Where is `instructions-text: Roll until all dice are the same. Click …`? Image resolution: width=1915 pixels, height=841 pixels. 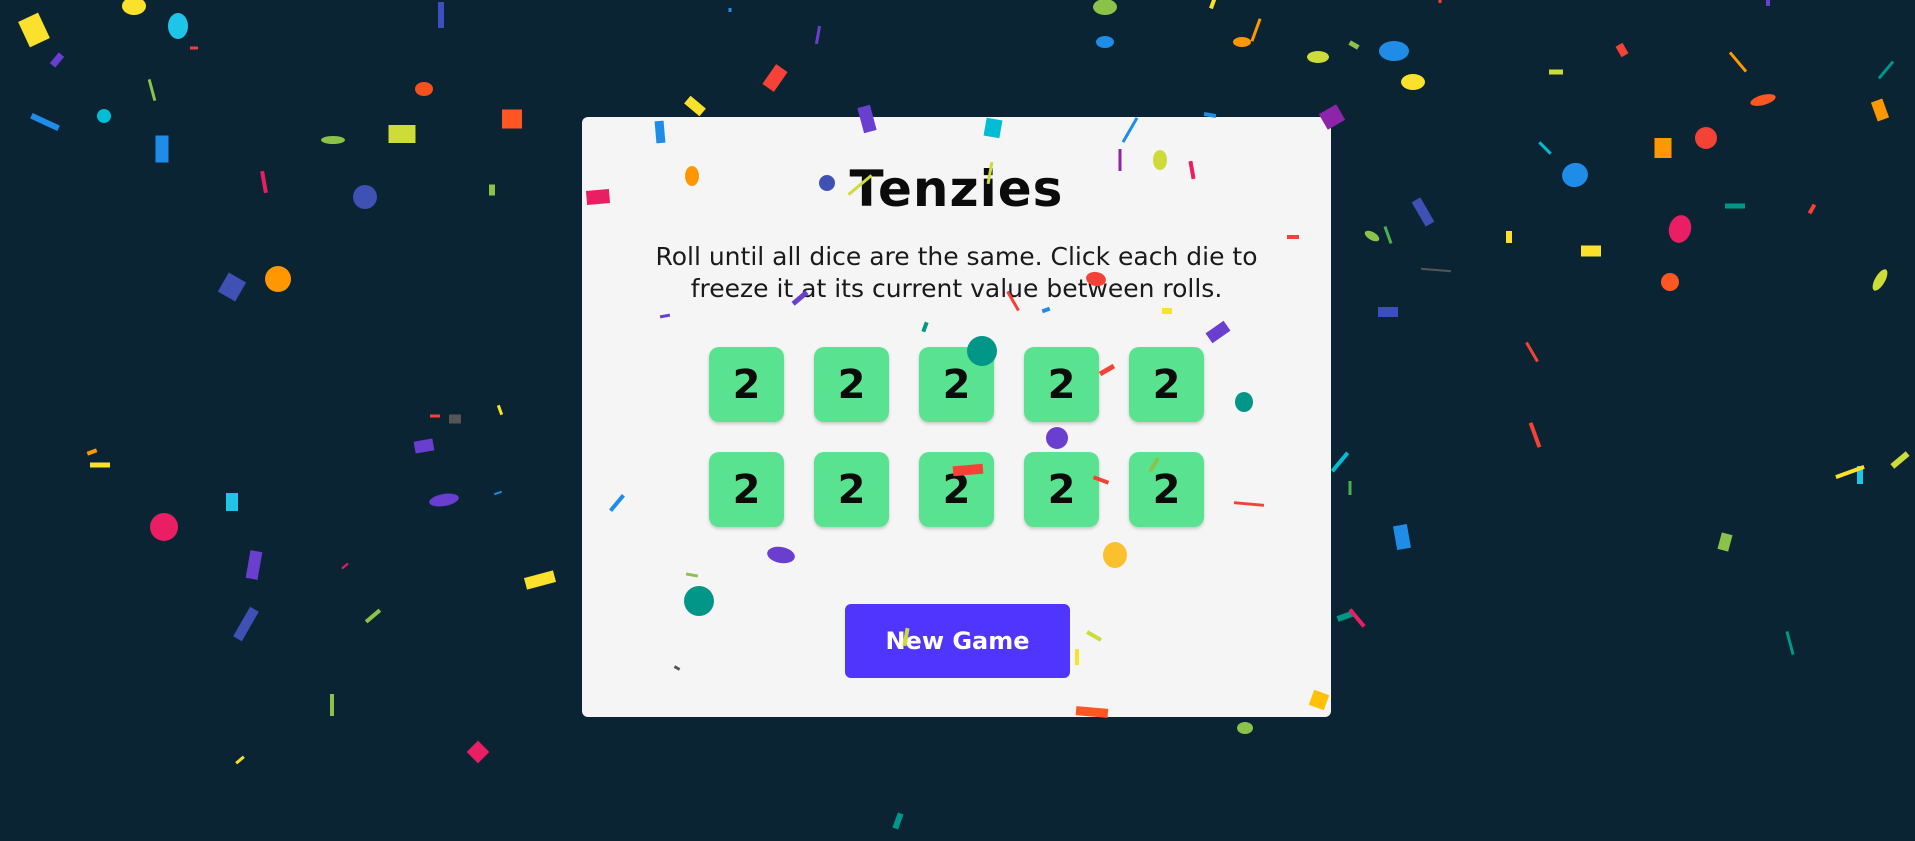 instructions-text: Roll until all dice are the same. Click … is located at coordinates (956, 272).